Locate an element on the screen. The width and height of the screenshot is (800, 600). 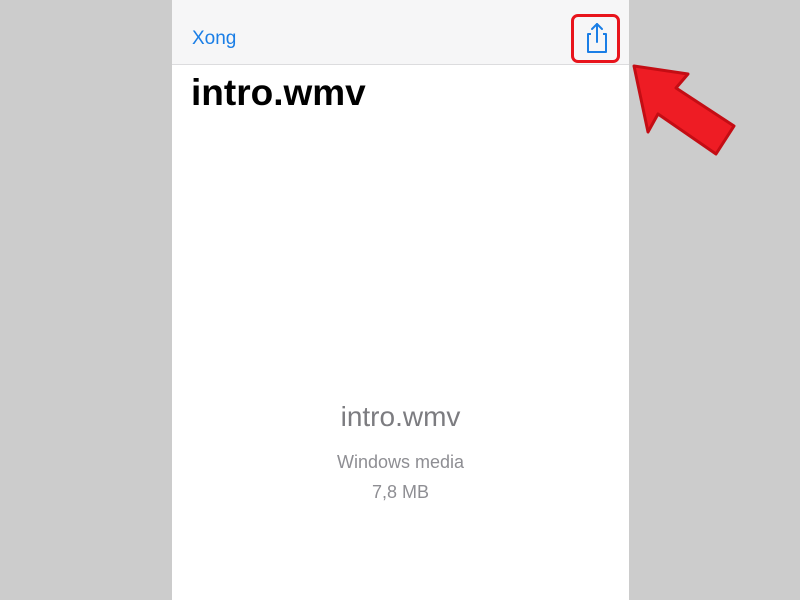
file-type: Windows media is located at coordinates (400, 462).